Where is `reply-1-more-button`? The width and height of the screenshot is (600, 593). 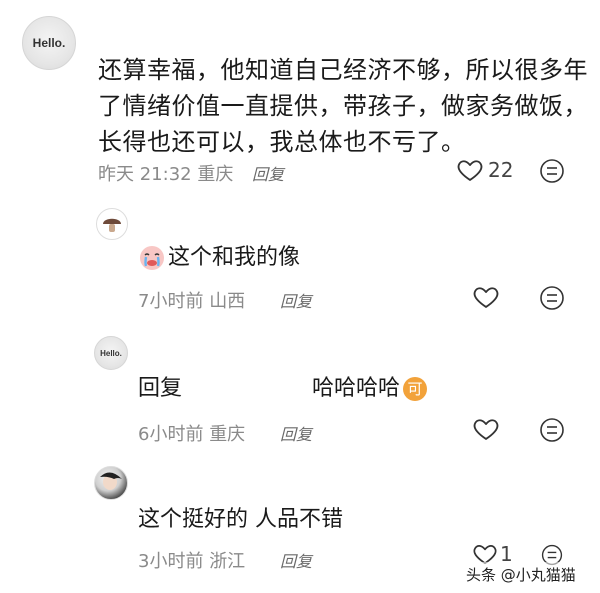 reply-1-more-button is located at coordinates (552, 298).